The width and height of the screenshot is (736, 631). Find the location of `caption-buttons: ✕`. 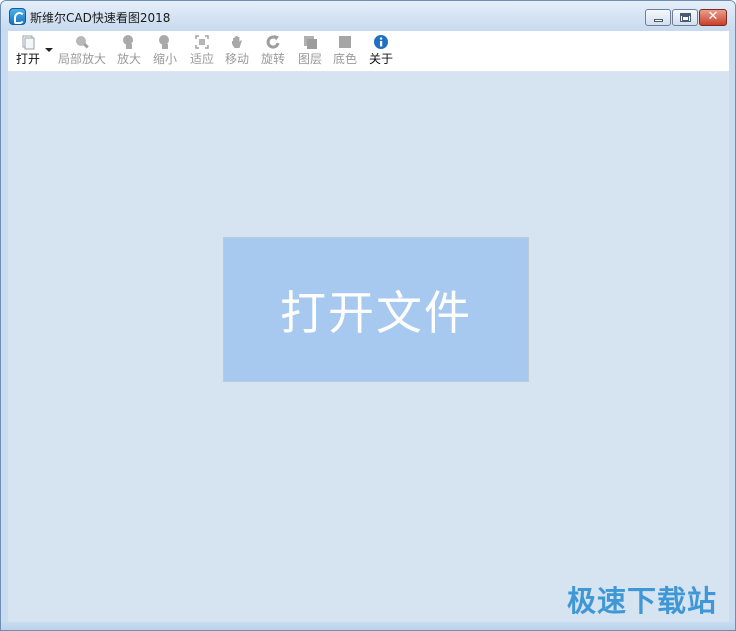

caption-buttons: ✕ is located at coordinates (685, 17).